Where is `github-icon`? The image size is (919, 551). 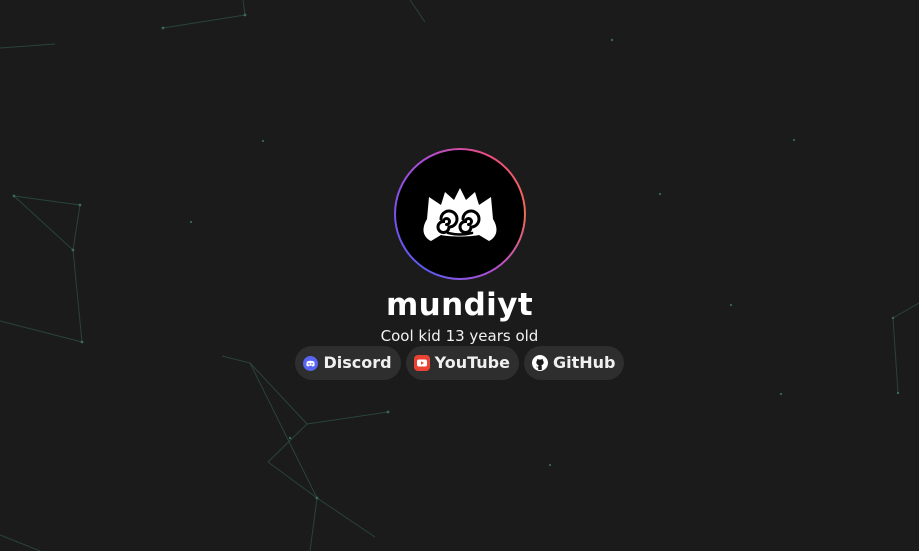 github-icon is located at coordinates (539, 363).